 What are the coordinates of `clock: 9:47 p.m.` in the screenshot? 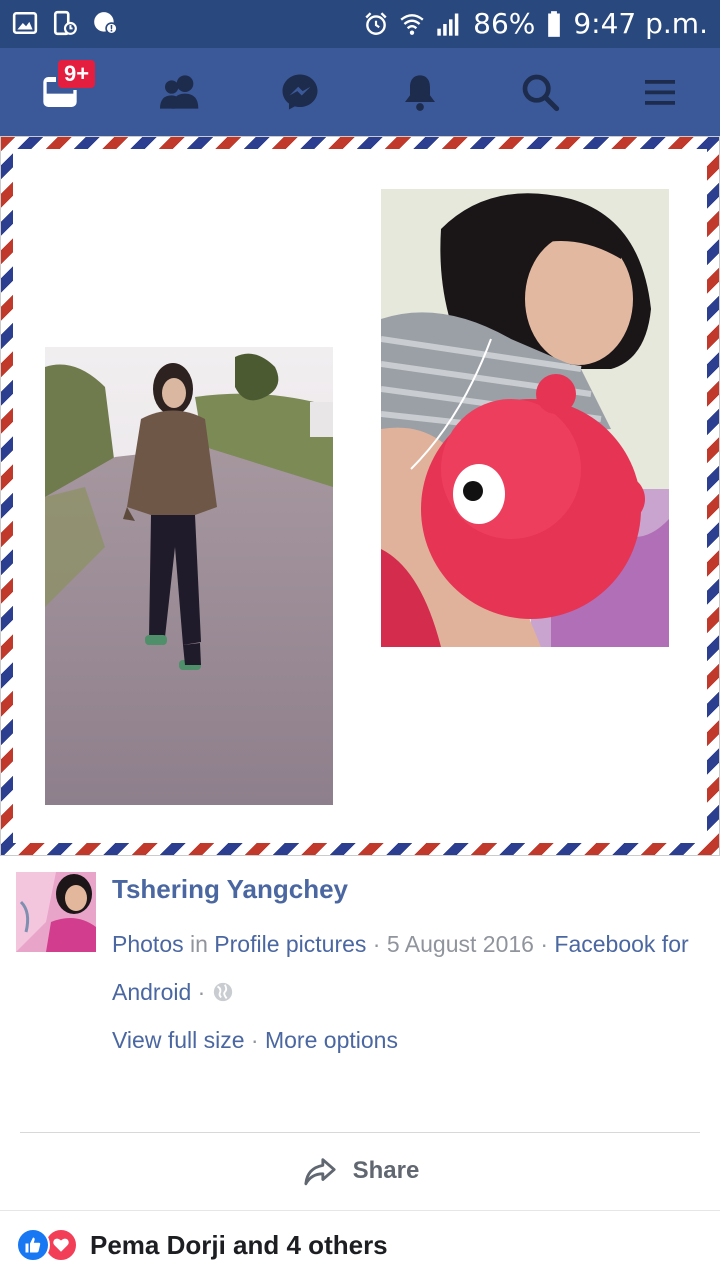 It's located at (640, 23).